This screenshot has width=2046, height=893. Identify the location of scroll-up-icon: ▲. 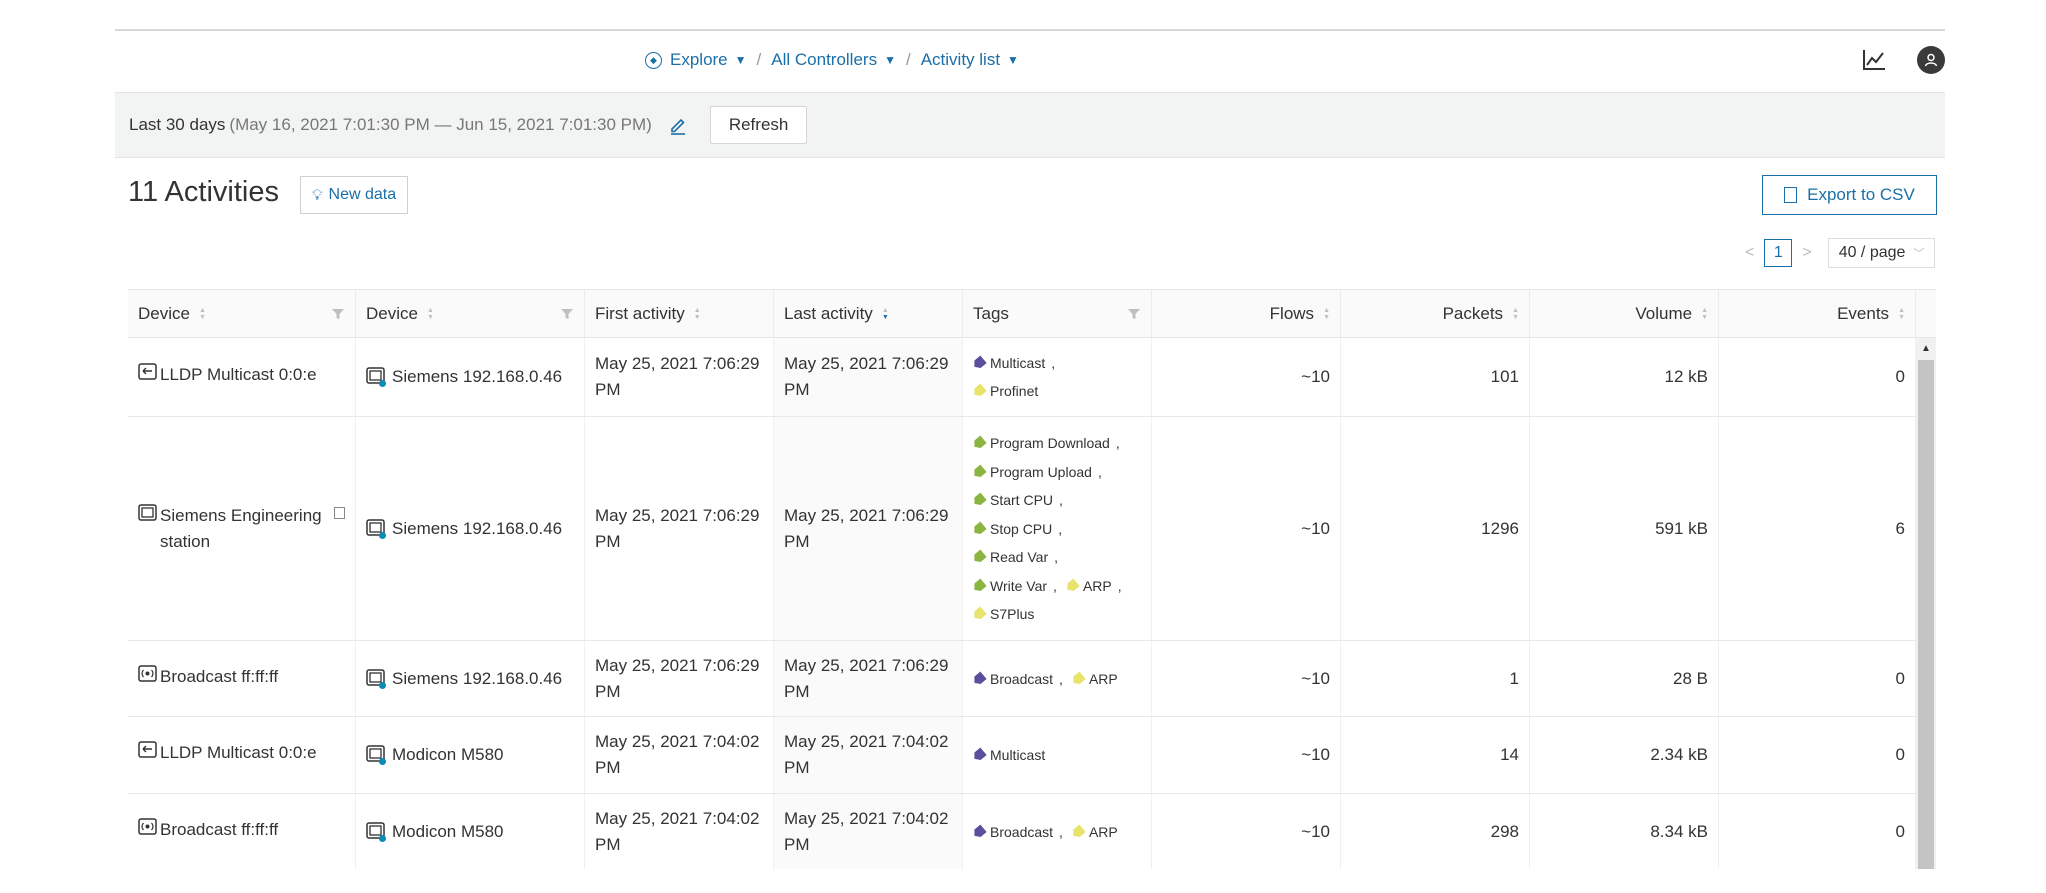
(1926, 348).